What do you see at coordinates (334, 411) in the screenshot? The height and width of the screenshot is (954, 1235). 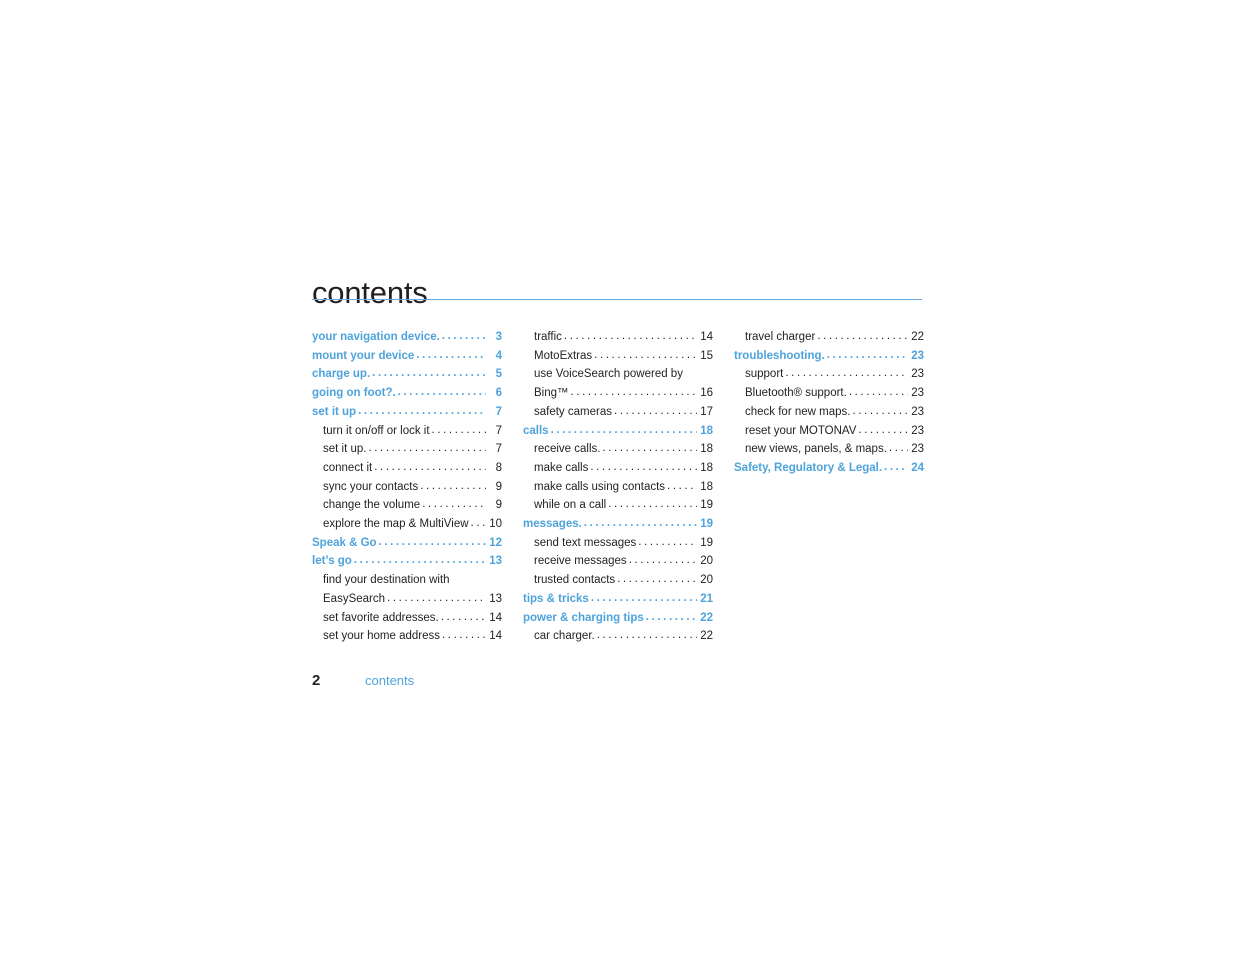 I see `toc-entry-label: set it up` at bounding box center [334, 411].